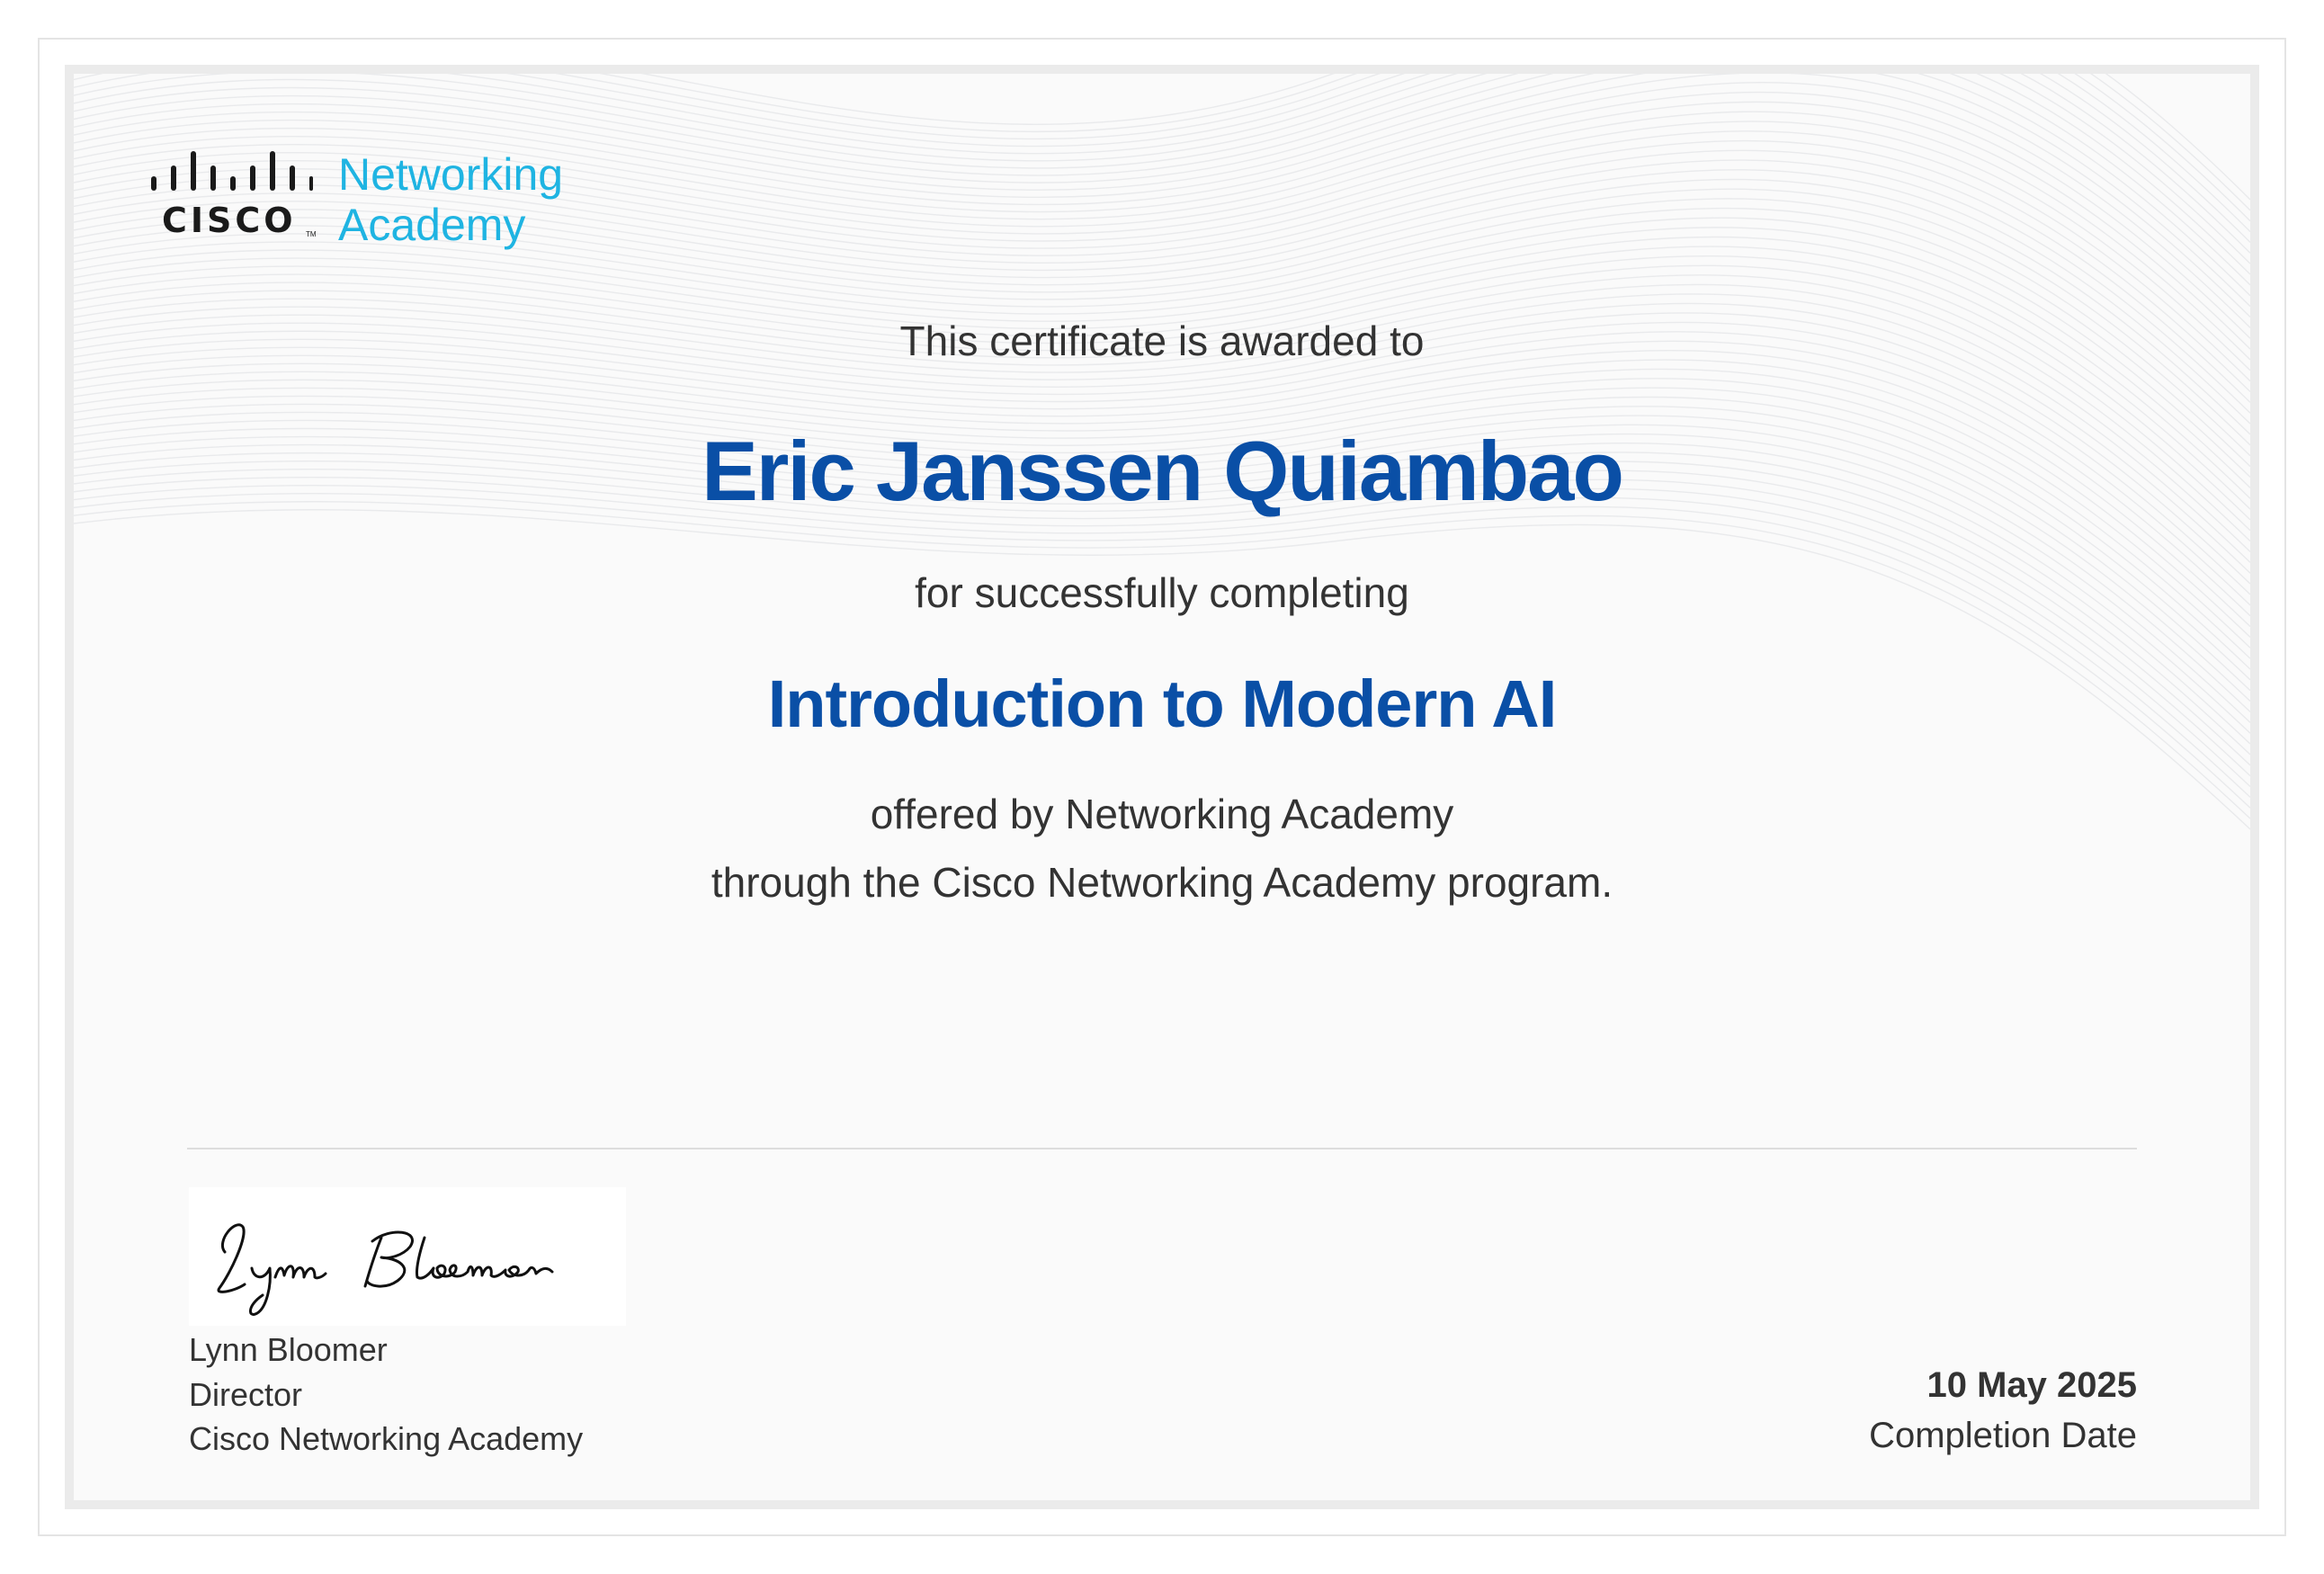 The height and width of the screenshot is (1574, 2324). I want to click on awarded-to-text: This certificate is awarded to, so click(1162, 340).